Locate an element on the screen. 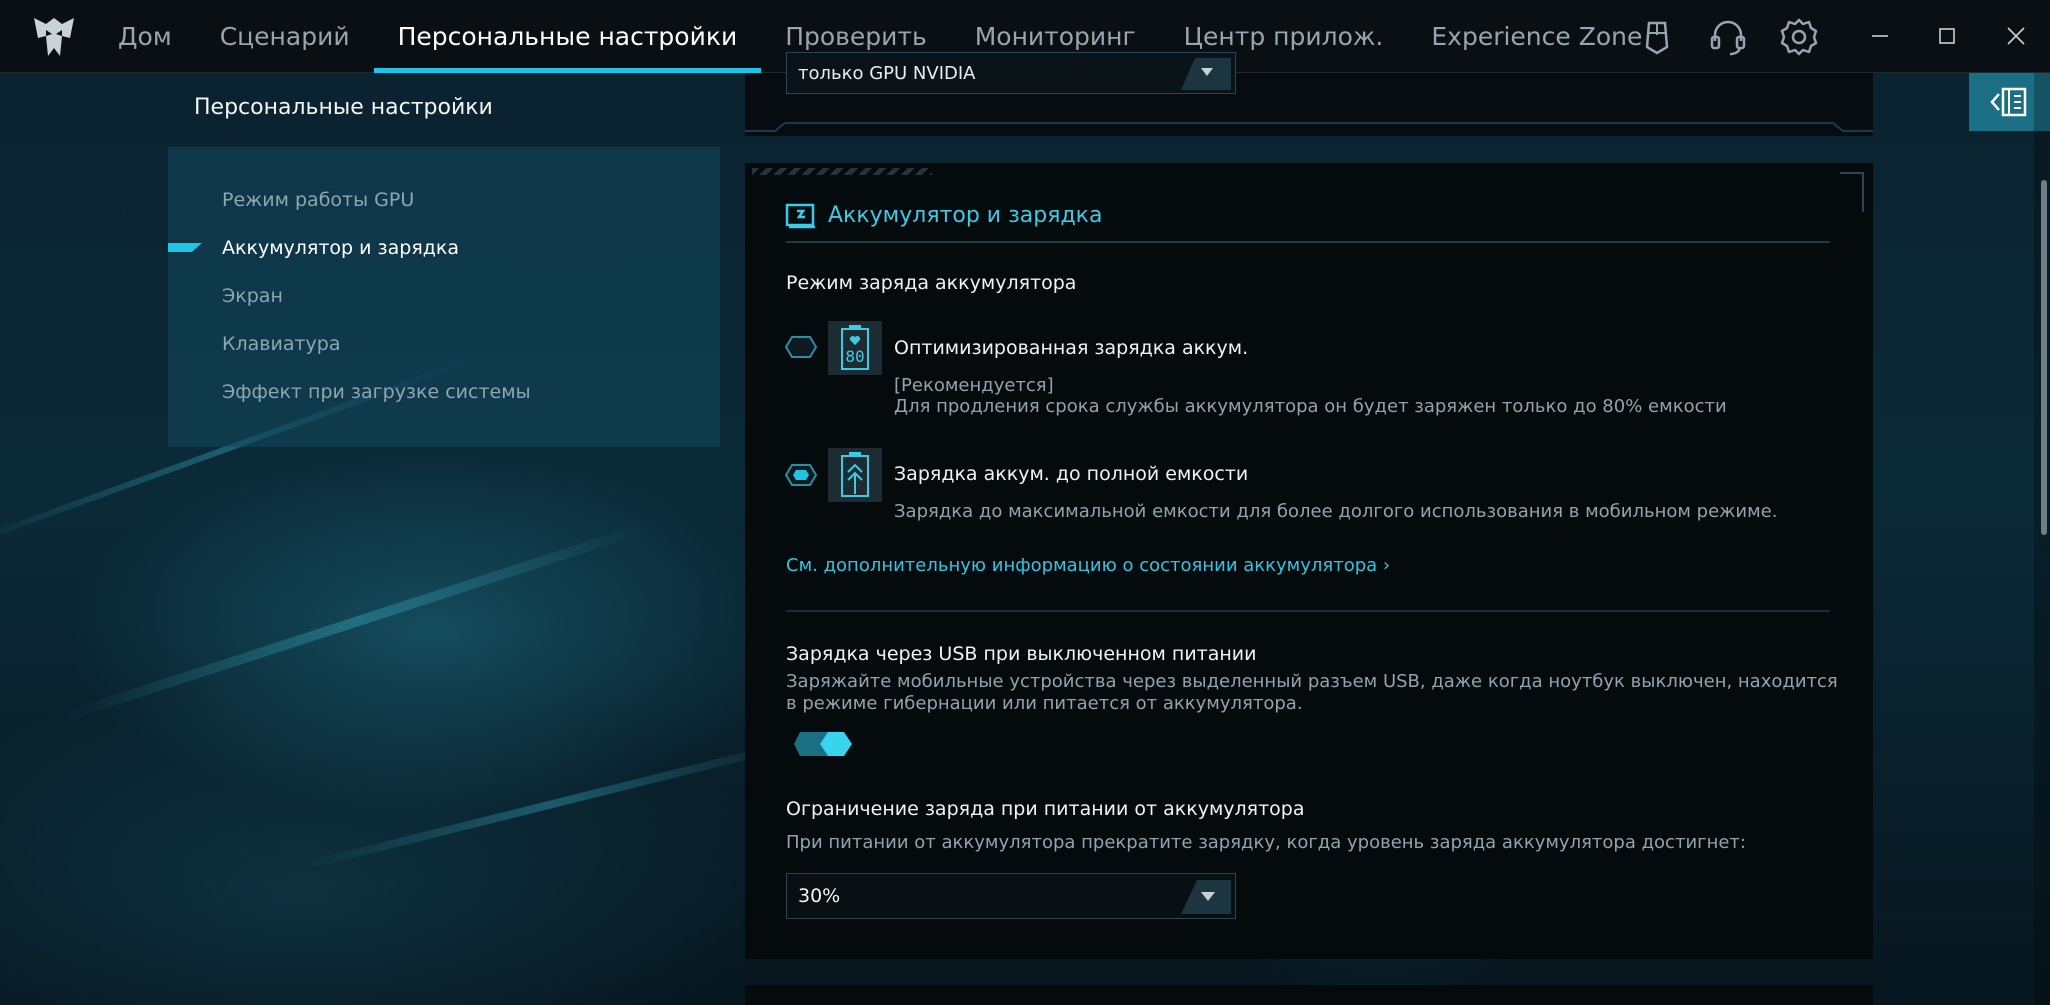 The height and width of the screenshot is (1005, 2050). close-icon is located at coordinates (2016, 36).